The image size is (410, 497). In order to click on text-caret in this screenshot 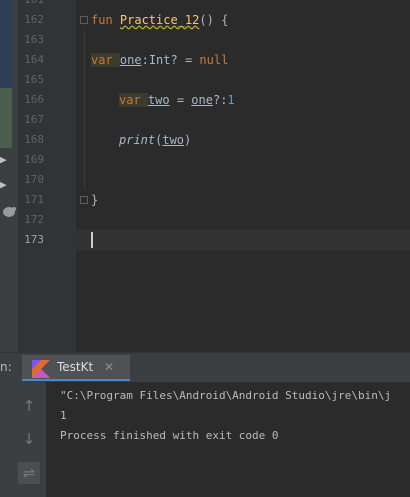, I will do `click(92, 240)`.